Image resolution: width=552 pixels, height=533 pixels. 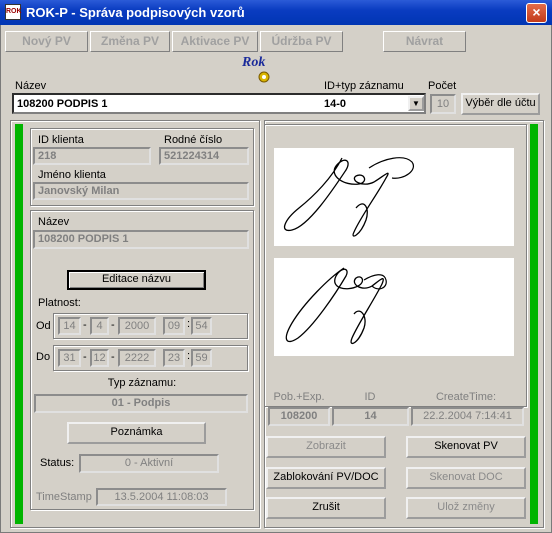 I want to click on client-id-label: ID klienta, so click(x=61, y=140).